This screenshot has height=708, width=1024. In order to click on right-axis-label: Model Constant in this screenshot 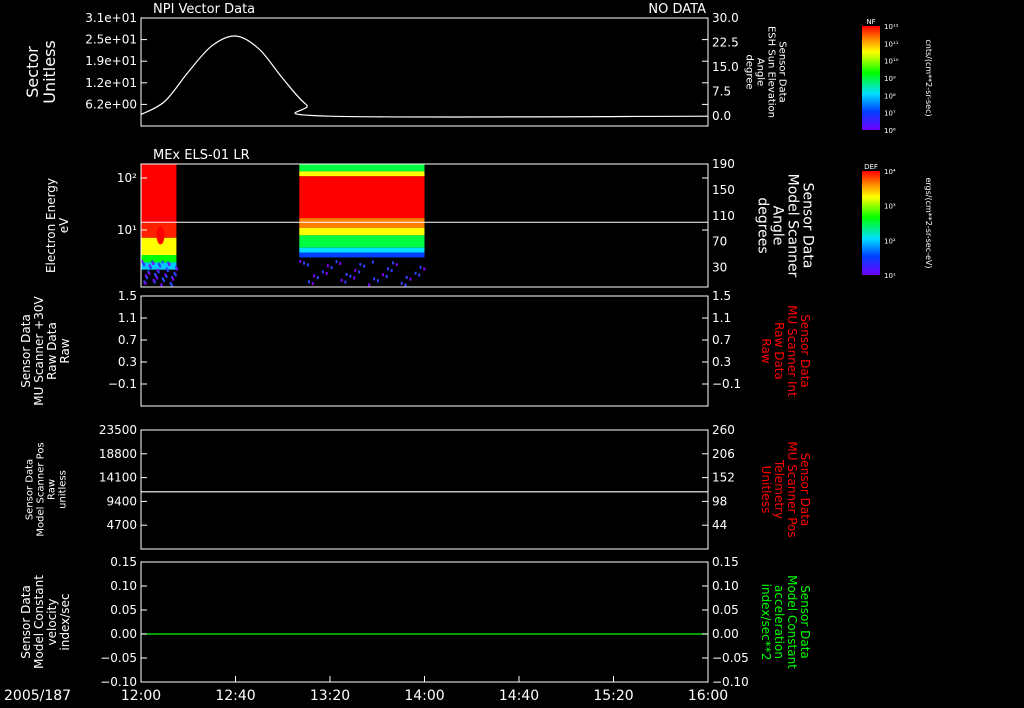, I will do `click(792, 622)`.